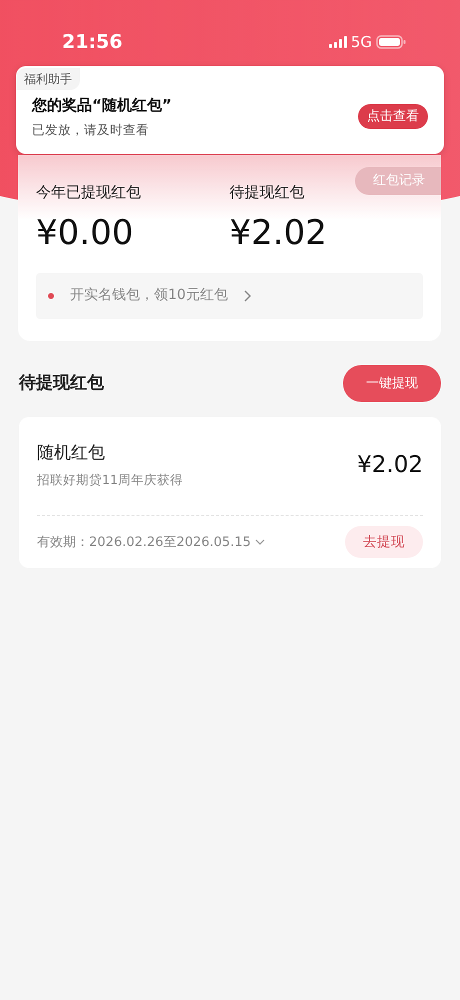 The width and height of the screenshot is (460, 1000). What do you see at coordinates (390, 465) in the screenshot?
I see `coupon-amount: ¥2.02` at bounding box center [390, 465].